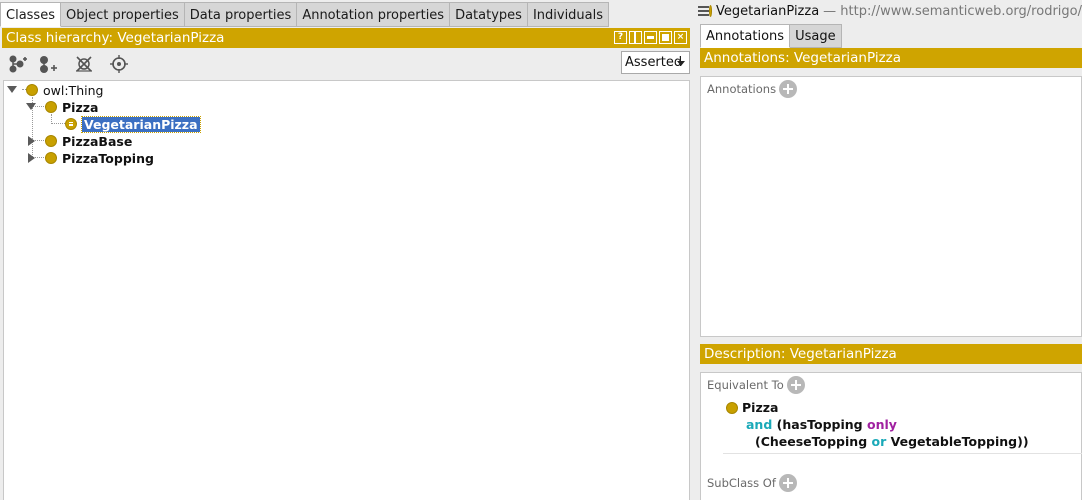 The height and width of the screenshot is (500, 1082). Describe the element at coordinates (891, 354) in the screenshot. I see `description-header: Description: VegetarianPizza` at that location.